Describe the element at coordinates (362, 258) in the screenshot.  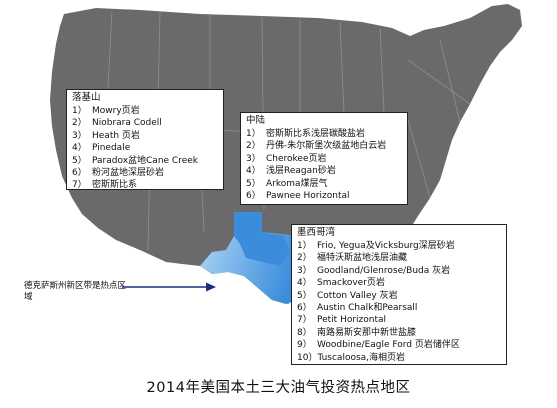
I see `play-name: 福特沃斯盆地浅层油藏` at that location.